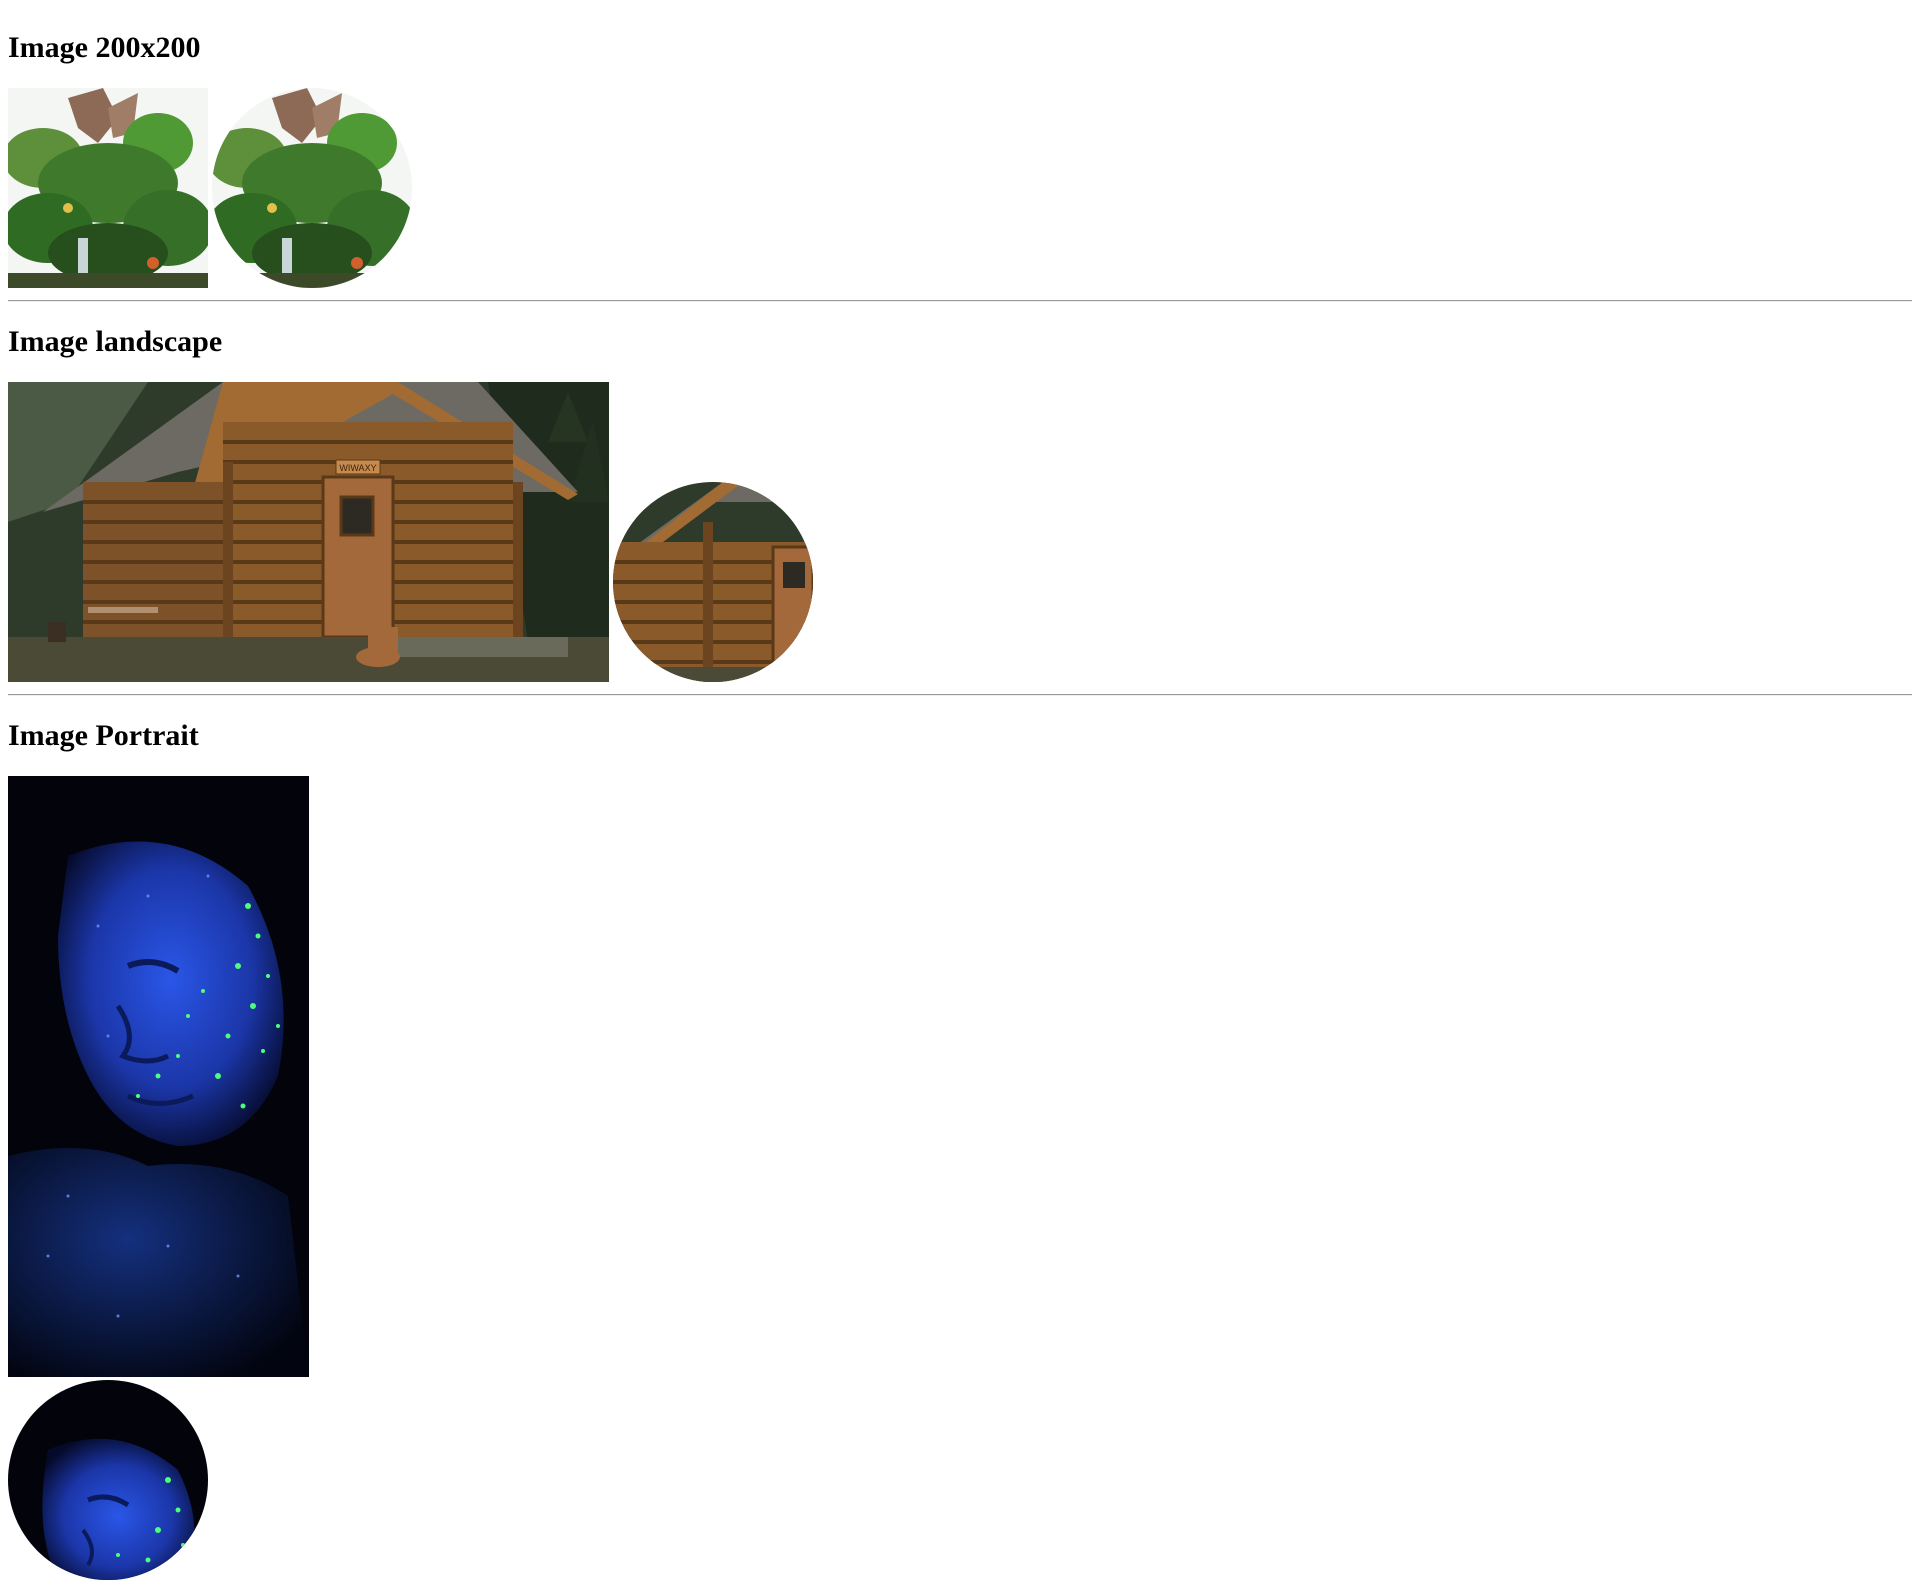  I want to click on cabin-sign-text: WIWAXY, so click(357, 468).